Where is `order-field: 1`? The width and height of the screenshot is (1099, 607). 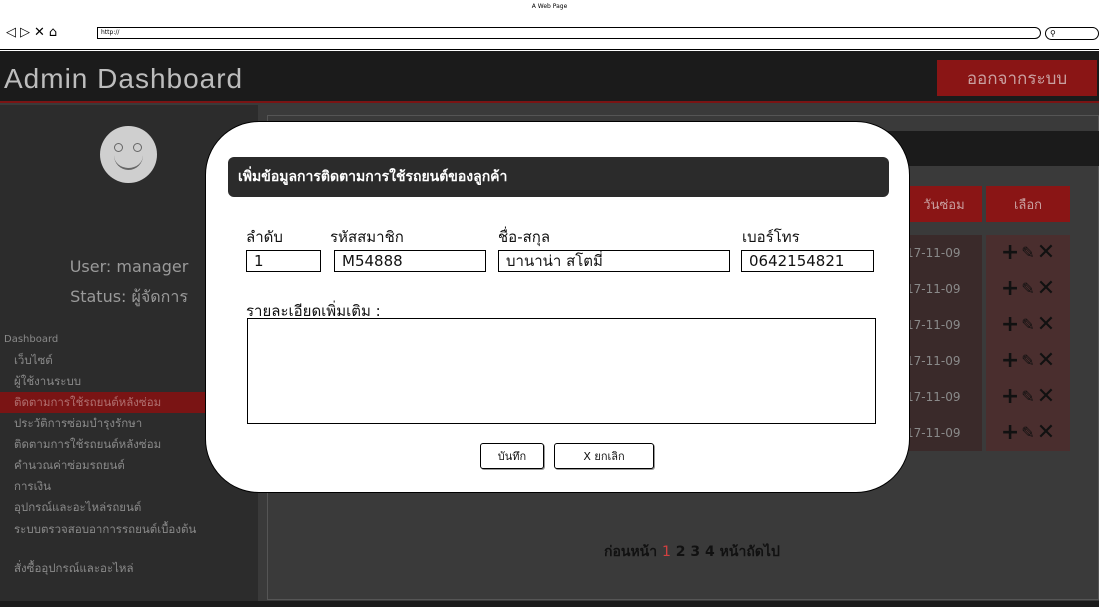
order-field: 1 is located at coordinates (283, 261).